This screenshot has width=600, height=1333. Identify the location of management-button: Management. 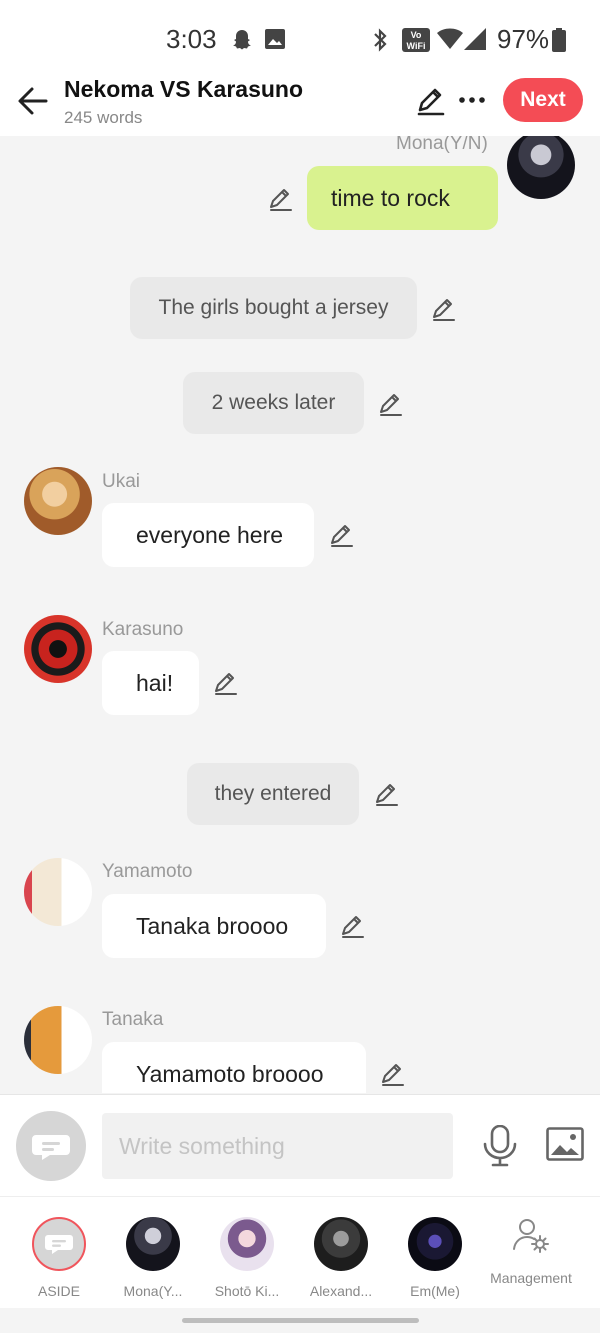
(531, 1250).